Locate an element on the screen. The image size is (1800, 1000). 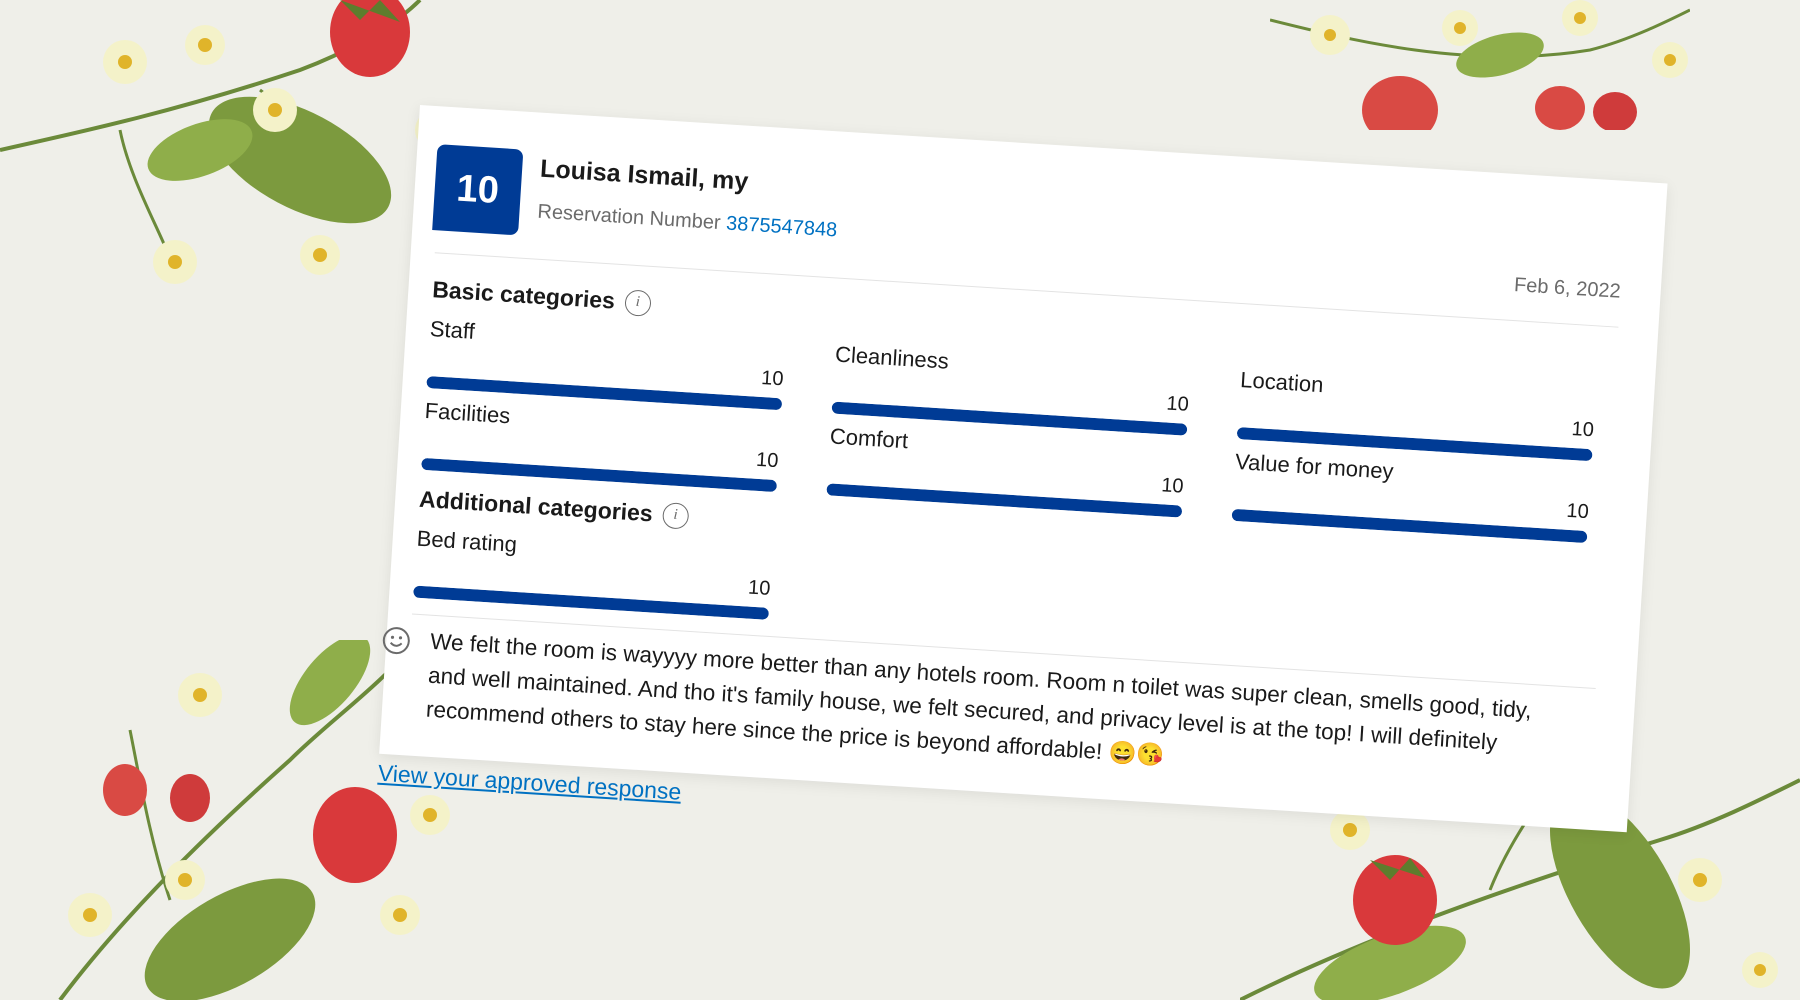
view-approved-response-link: View your approved response is located at coordinates (529, 783).